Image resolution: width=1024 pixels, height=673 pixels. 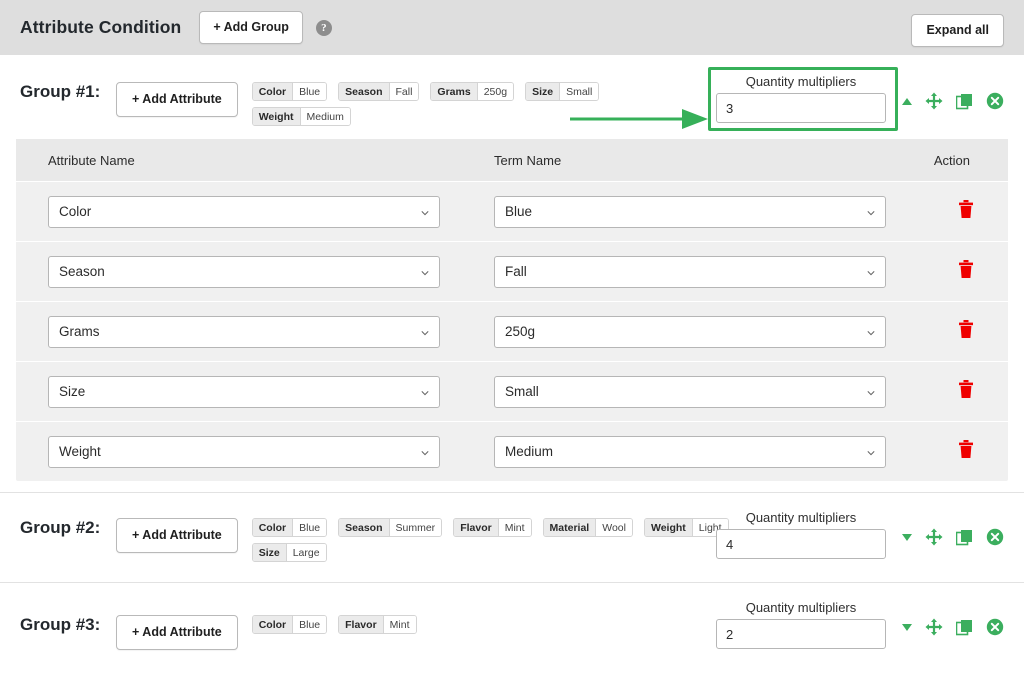 What do you see at coordinates (251, 27) in the screenshot?
I see `add-group-button: + Add Group` at bounding box center [251, 27].